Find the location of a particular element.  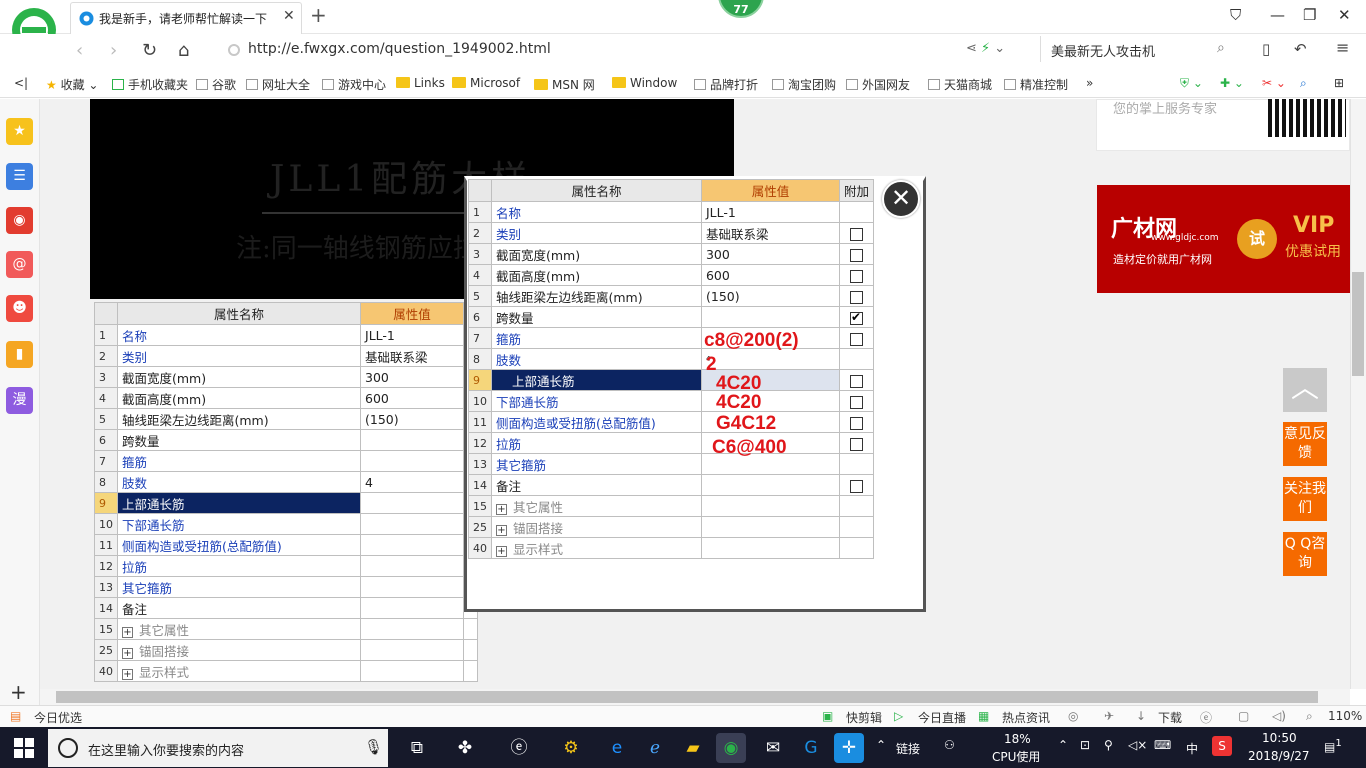

bookmark-item: 品牌打折 is located at coordinates (726, 84).